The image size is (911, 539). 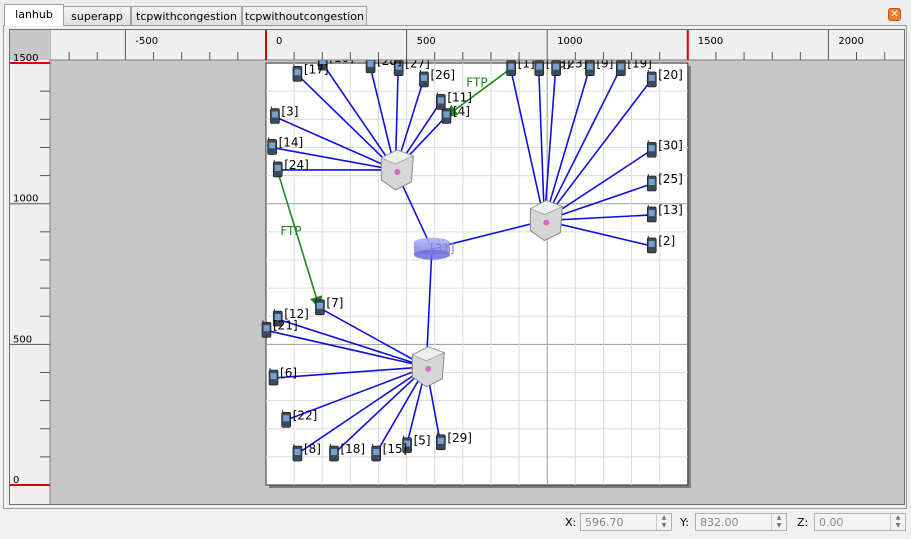 What do you see at coordinates (316, 69) in the screenshot?
I see `host-label: [17]` at bounding box center [316, 69].